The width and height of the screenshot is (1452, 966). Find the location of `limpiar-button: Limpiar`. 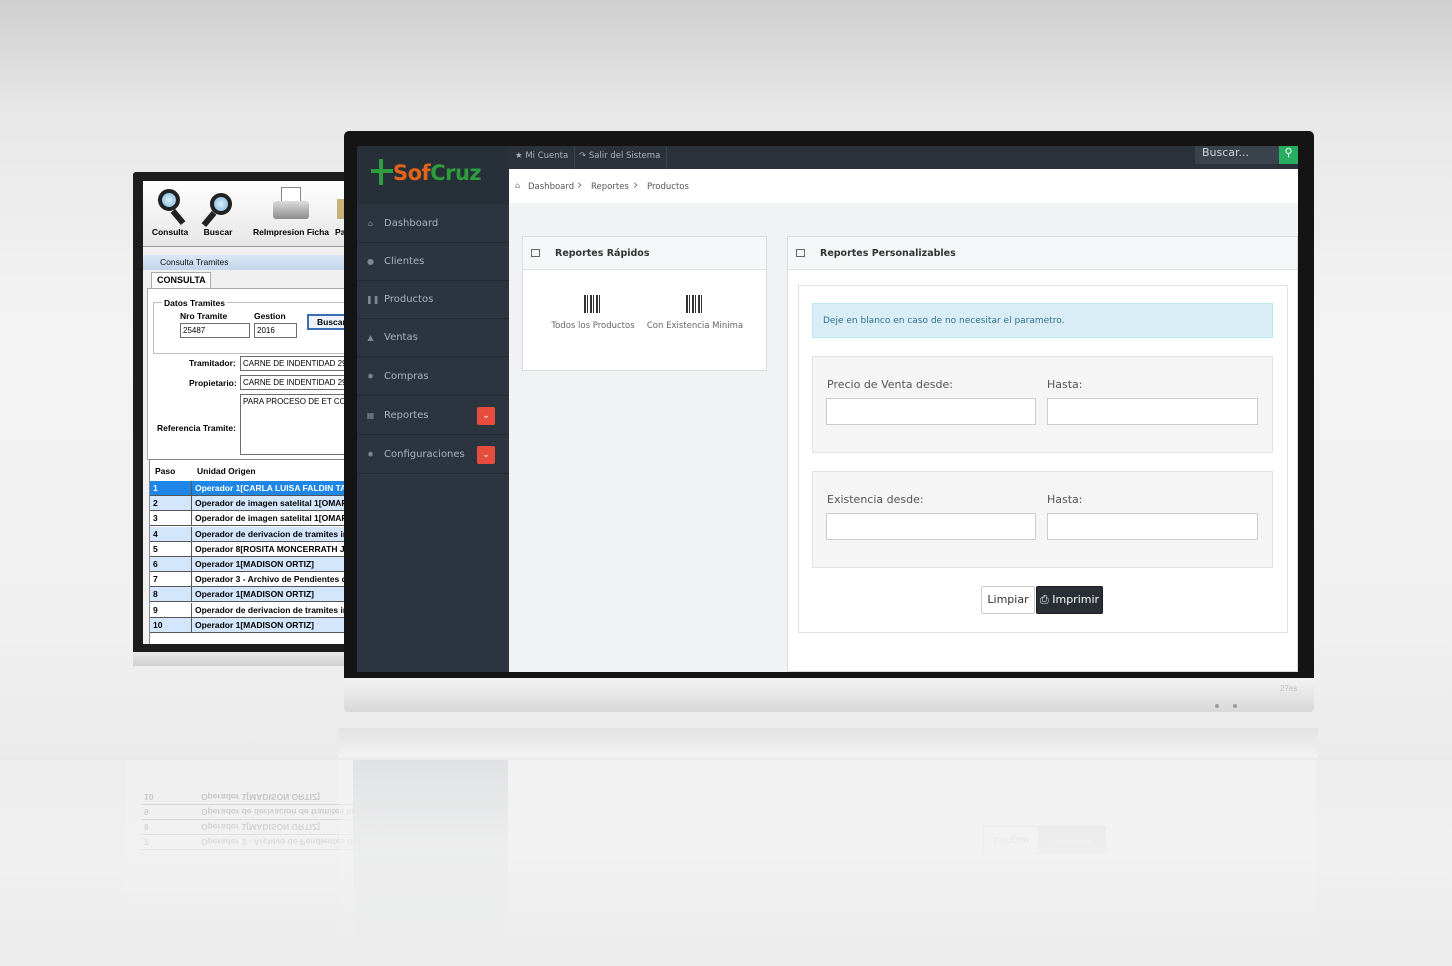

limpiar-button: Limpiar is located at coordinates (1008, 600).